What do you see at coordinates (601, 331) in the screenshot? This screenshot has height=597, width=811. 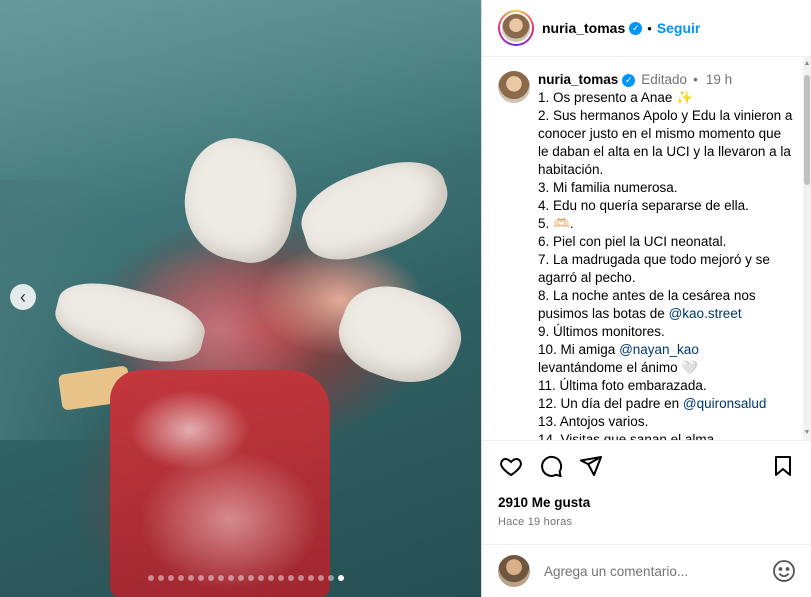 I see `caption-line: 9. Últimos monitores.` at bounding box center [601, 331].